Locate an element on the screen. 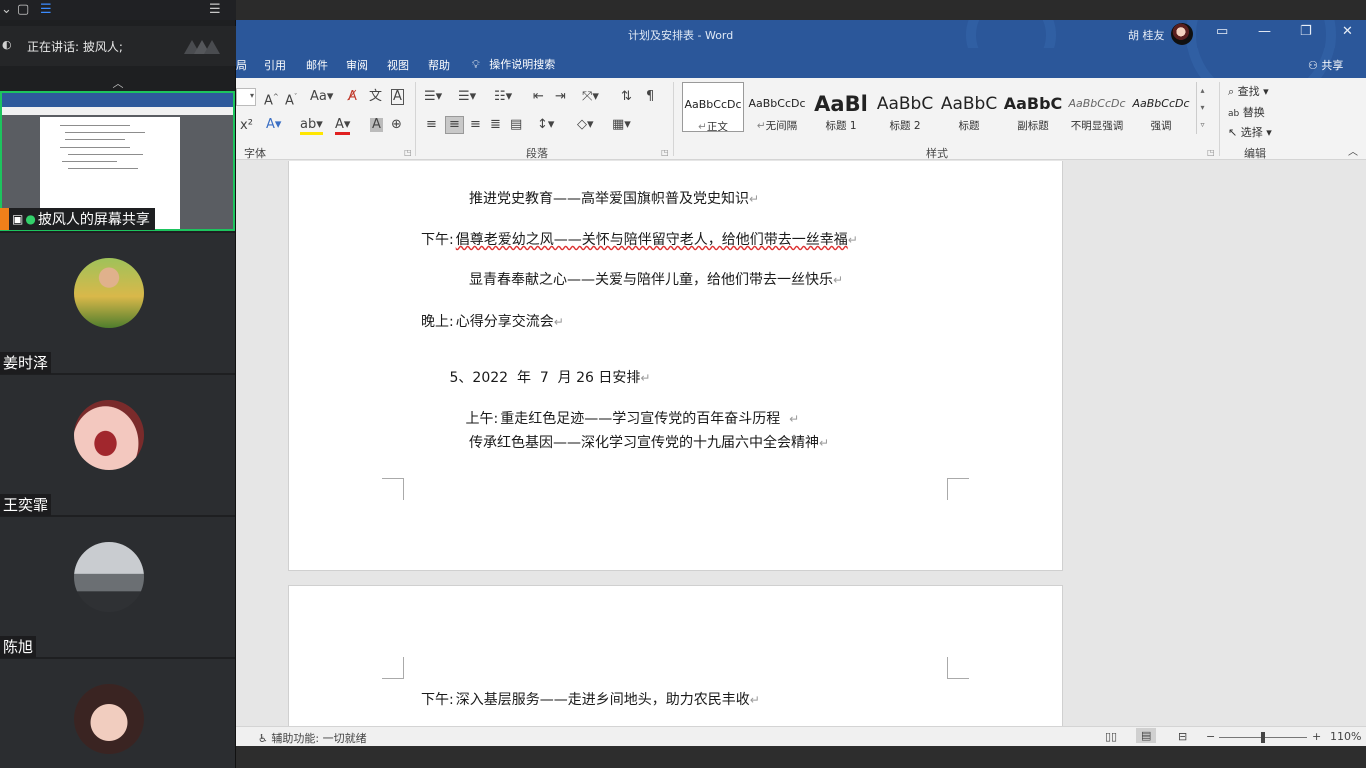  menu-icon: ☰ is located at coordinates (215, 10).